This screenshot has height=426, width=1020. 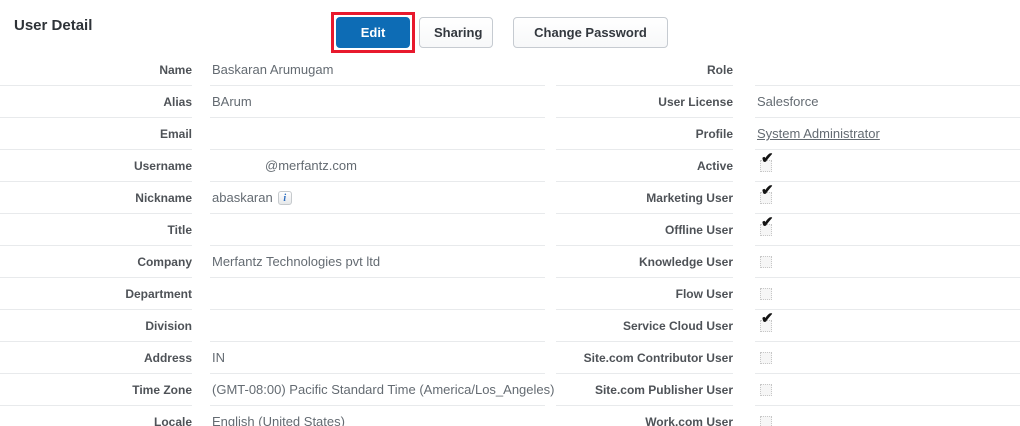 What do you see at coordinates (644, 230) in the screenshot?
I see `field-label: Offline User` at bounding box center [644, 230].